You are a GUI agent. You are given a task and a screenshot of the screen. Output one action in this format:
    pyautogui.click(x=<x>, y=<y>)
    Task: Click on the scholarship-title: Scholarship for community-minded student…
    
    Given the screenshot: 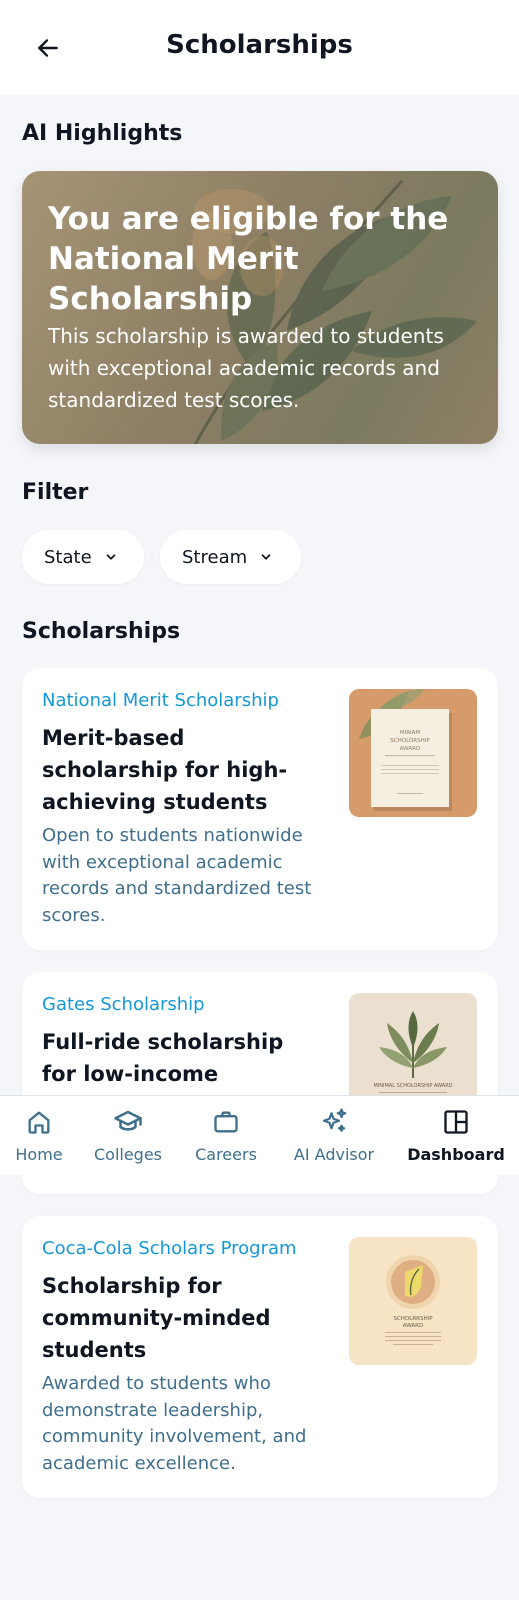 What is the action you would take?
    pyautogui.click(x=156, y=1318)
    